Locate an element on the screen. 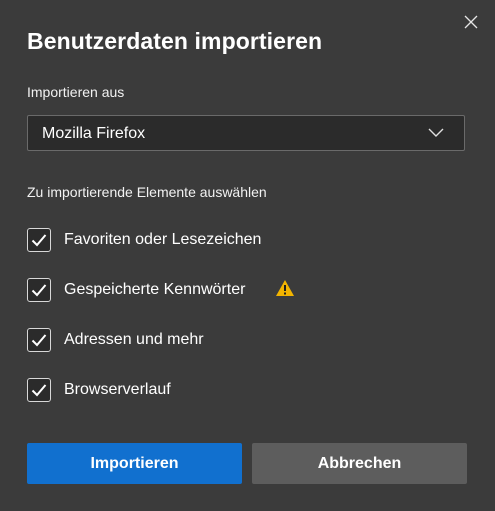 The height and width of the screenshot is (511, 495). favorites-checkbox is located at coordinates (39, 240).